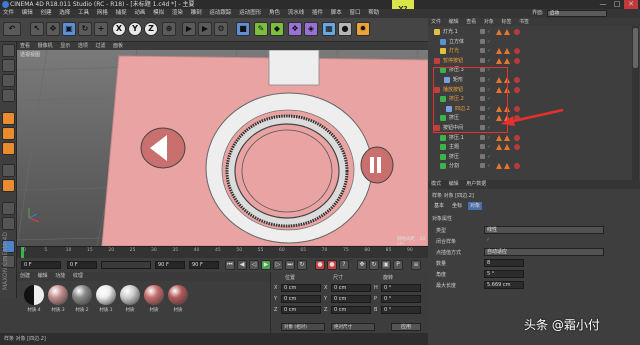 The height and width of the screenshot is (345, 640). I want to click on am-menu-userdata: 用户数据, so click(476, 184).